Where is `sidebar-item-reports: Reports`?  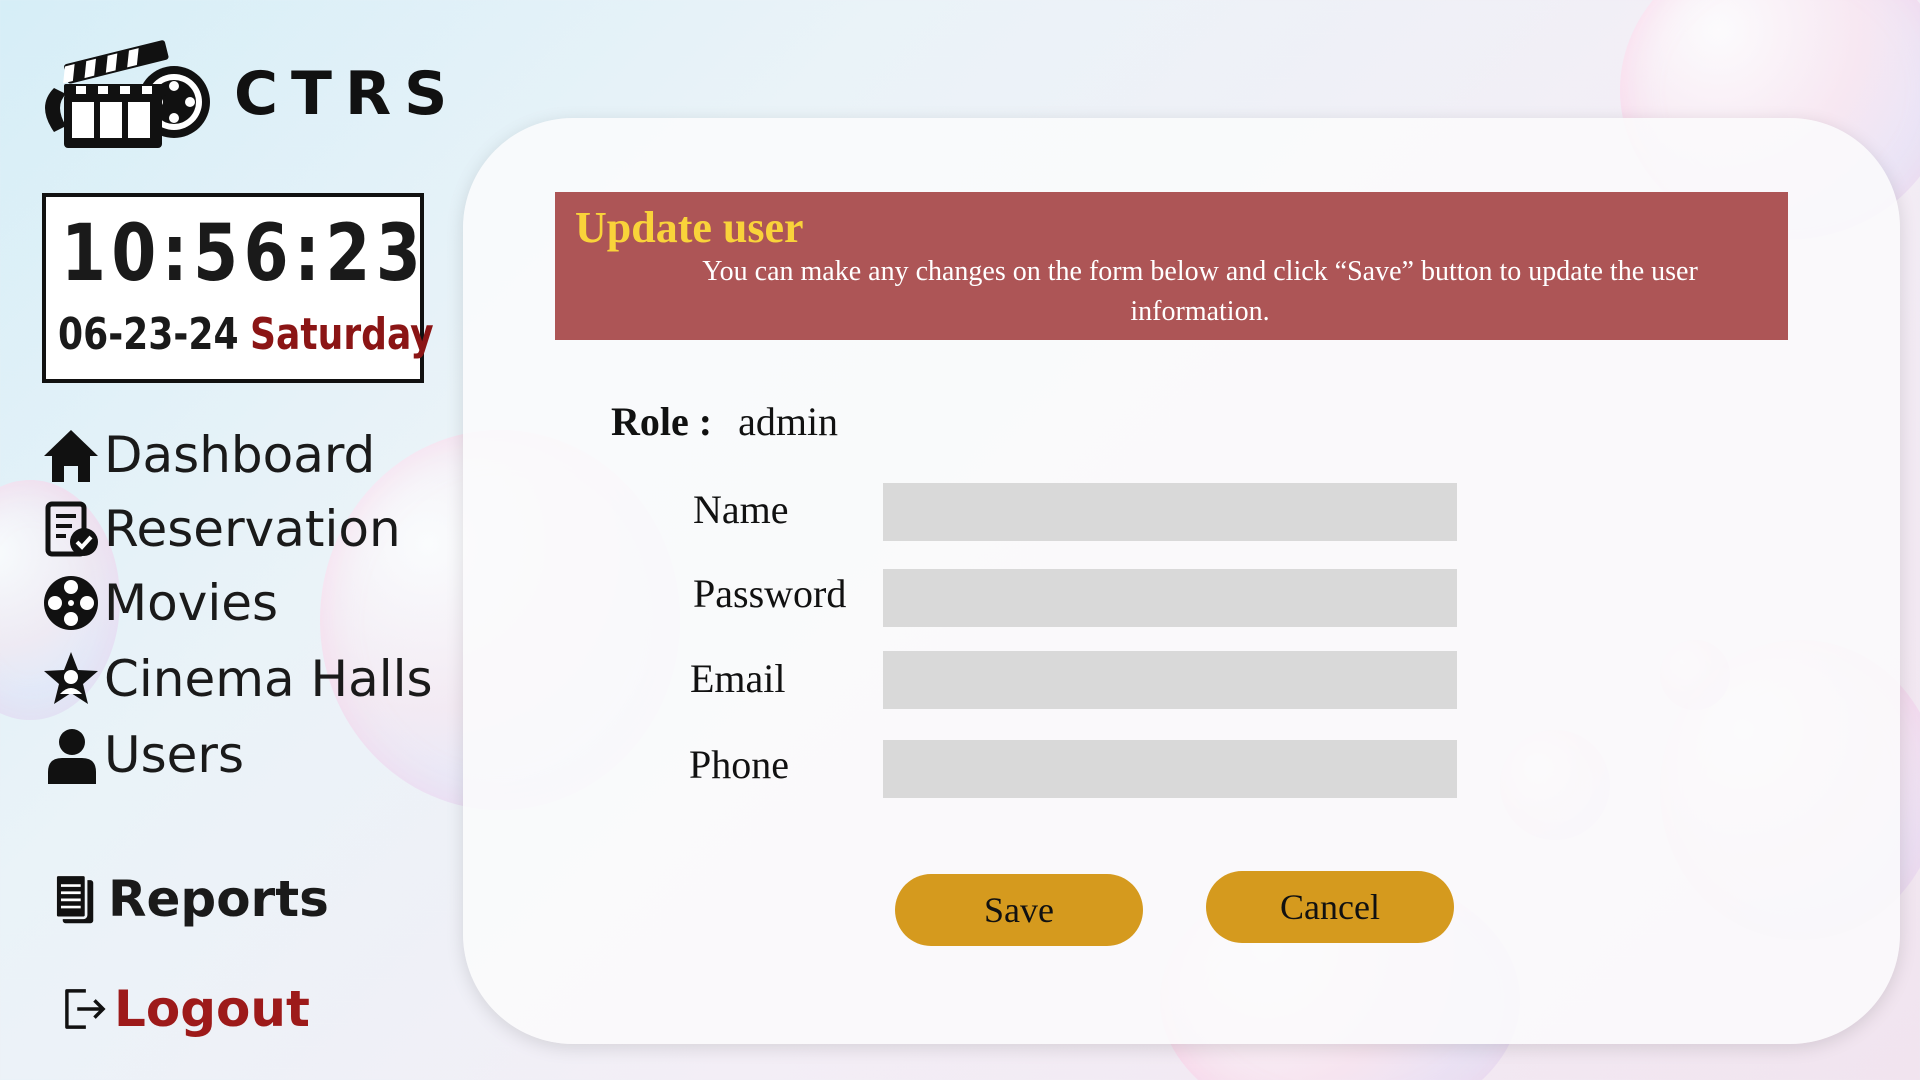
sidebar-item-reports: Reports is located at coordinates (190, 899).